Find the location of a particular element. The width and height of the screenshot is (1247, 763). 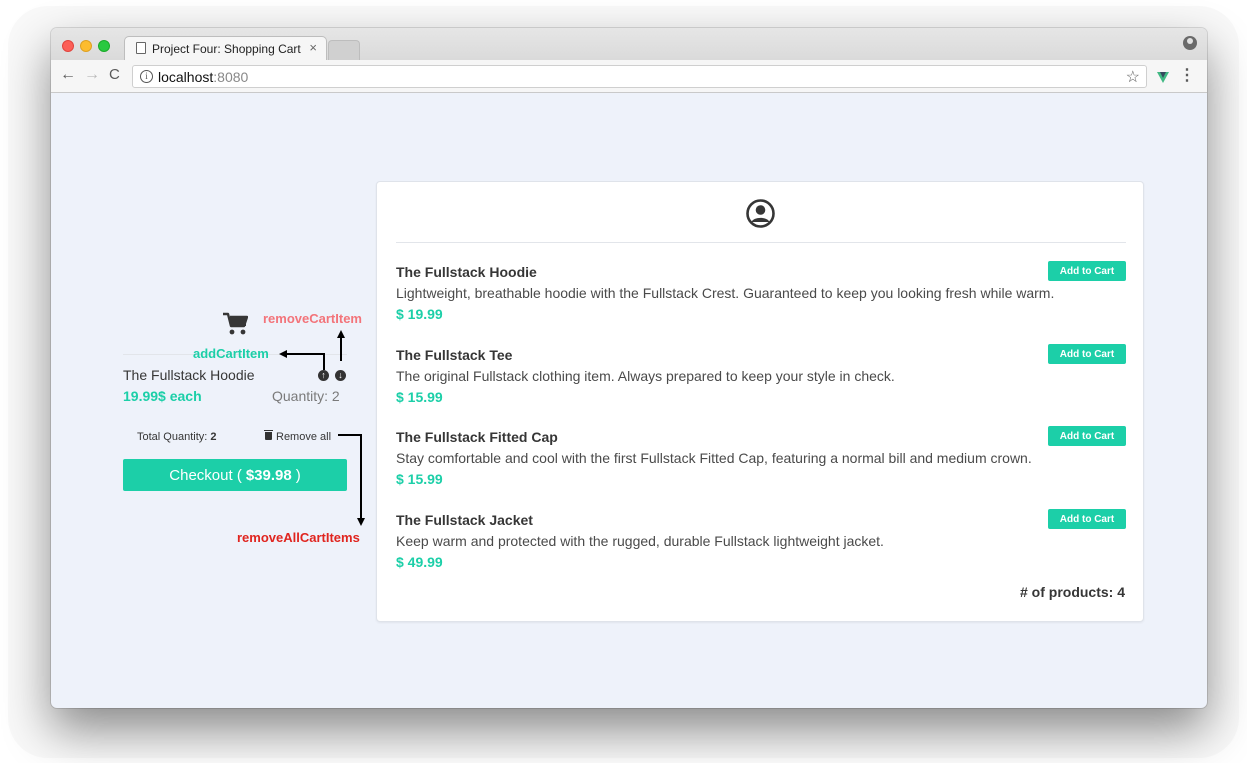

url-port: :8080 is located at coordinates (231, 77).